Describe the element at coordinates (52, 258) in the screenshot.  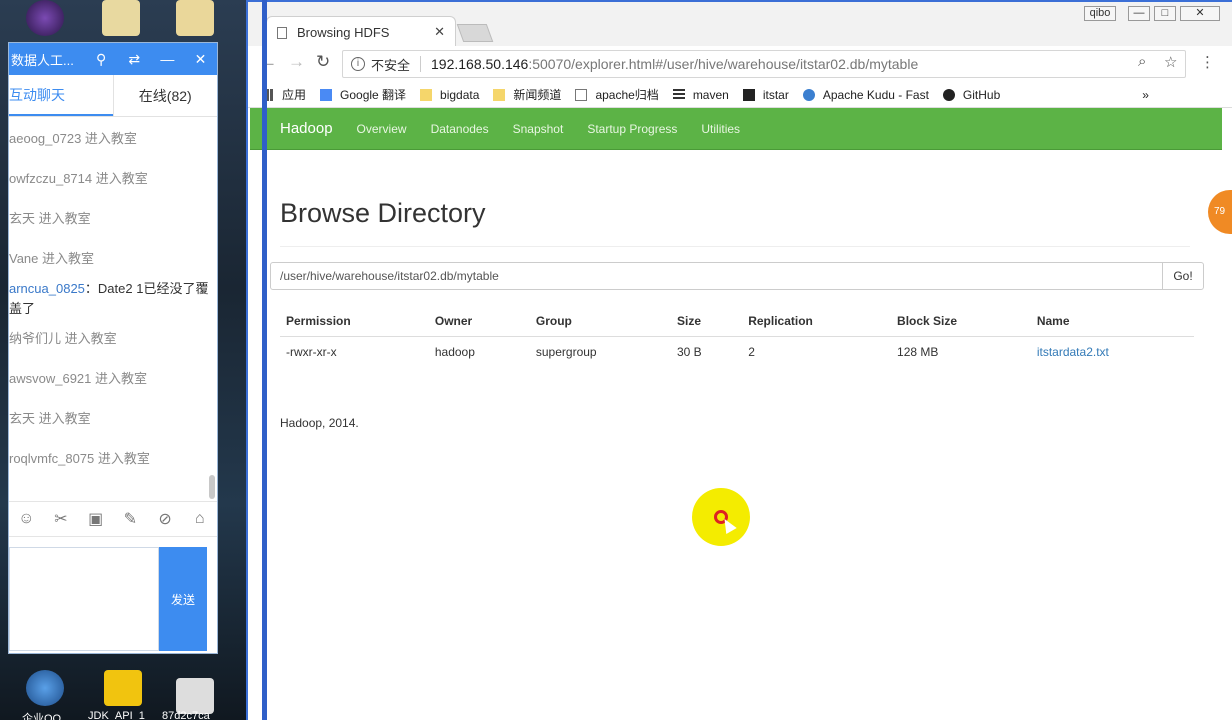
I see `list-item: Vane 进入教室` at that location.